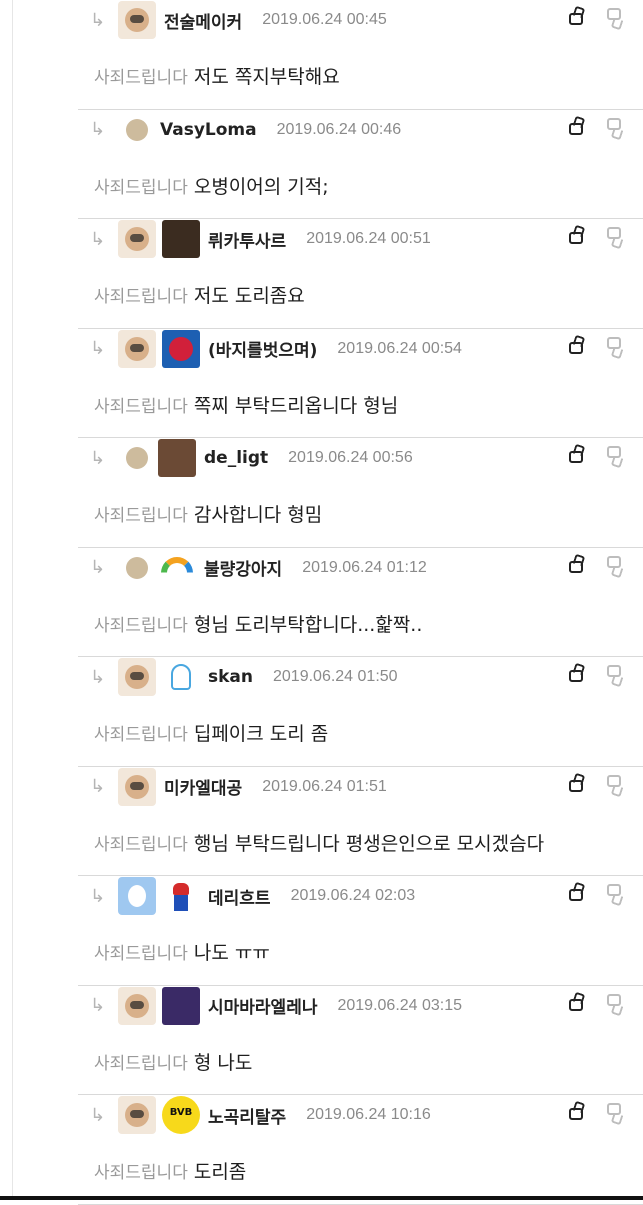 The image size is (643, 1205). I want to click on author-name: 미카엘대공, so click(203, 786).